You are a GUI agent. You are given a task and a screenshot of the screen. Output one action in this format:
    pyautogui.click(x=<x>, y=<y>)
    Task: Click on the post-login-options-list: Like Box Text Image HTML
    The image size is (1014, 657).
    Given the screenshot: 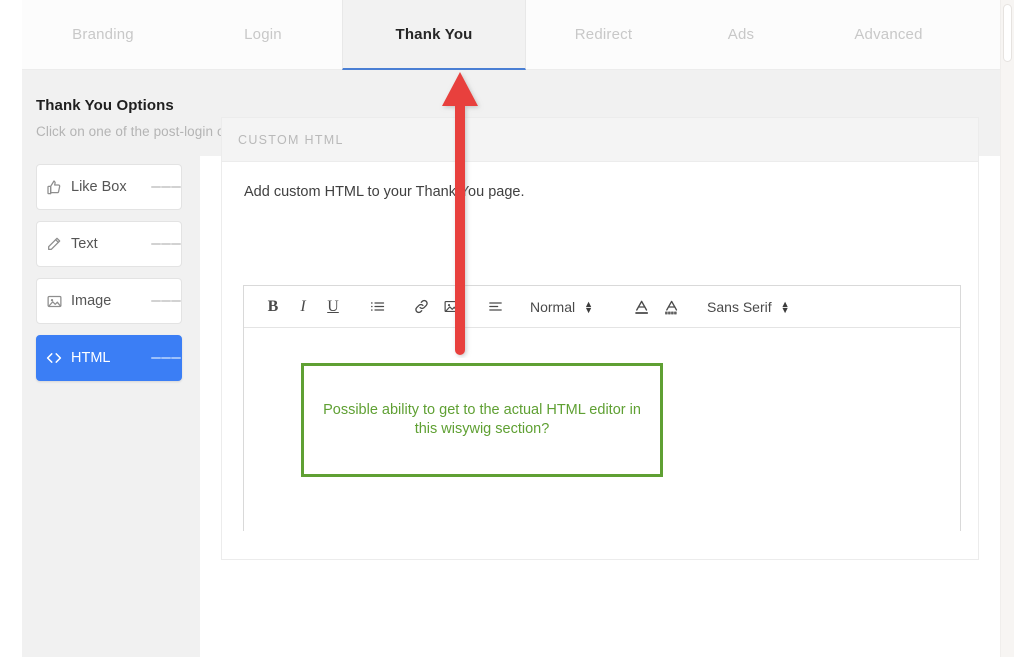 What is the action you would take?
    pyautogui.click(x=109, y=278)
    